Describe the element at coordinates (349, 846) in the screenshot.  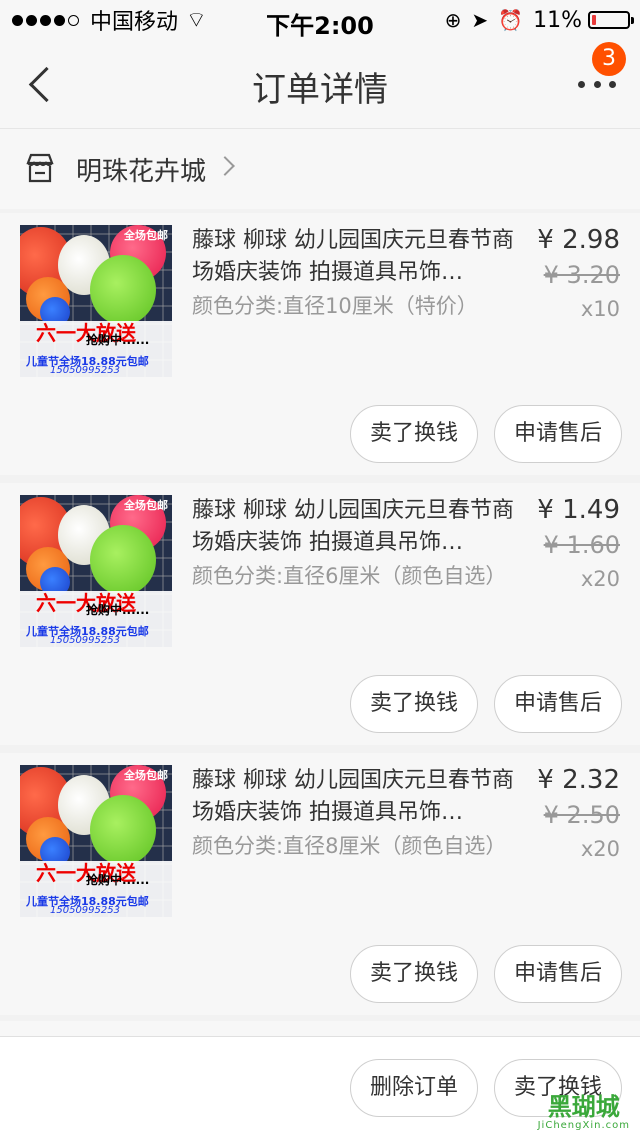
I see `product-variant: 颜色分类:直径8厘米（颜色自选）` at that location.